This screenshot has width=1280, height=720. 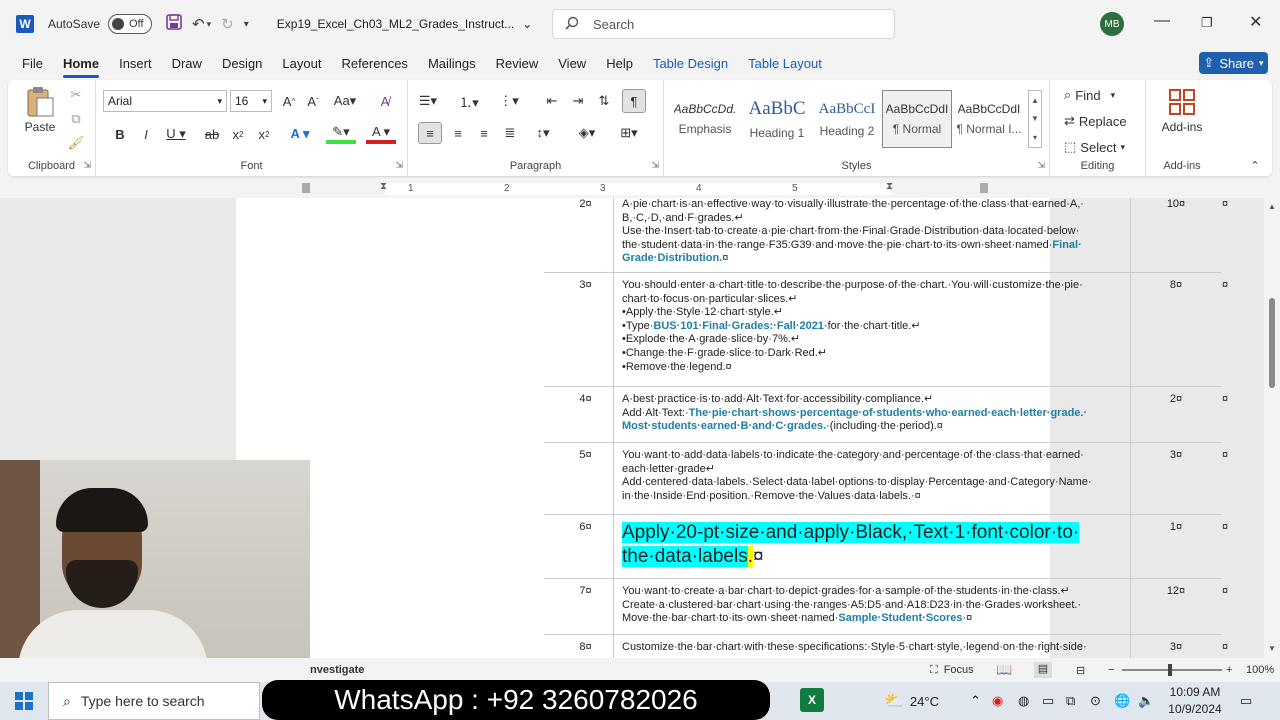 What do you see at coordinates (40, 127) in the screenshot?
I see `paste-label: Paste` at bounding box center [40, 127].